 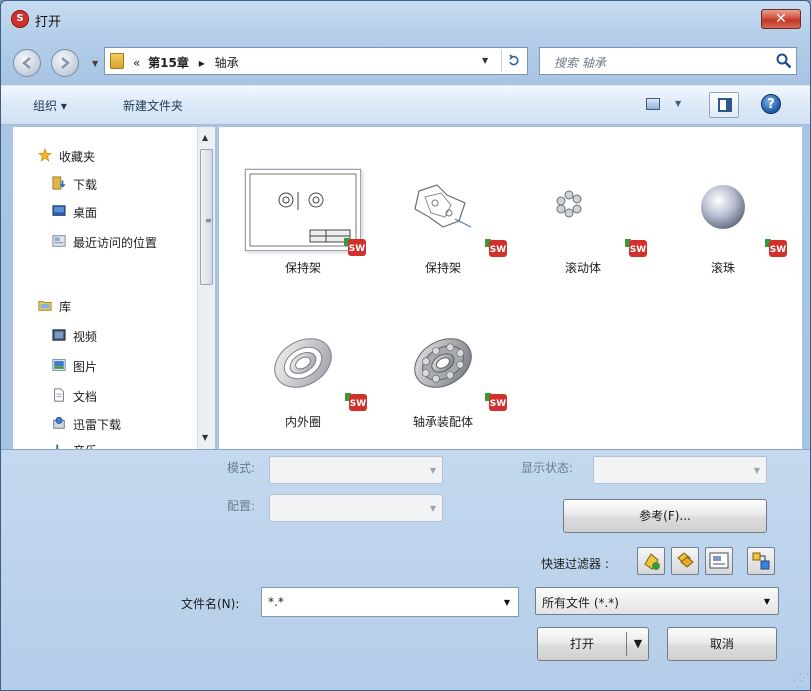 What do you see at coordinates (97, 425) in the screenshot?
I see `sidebar-label: 迅雷下载` at bounding box center [97, 425].